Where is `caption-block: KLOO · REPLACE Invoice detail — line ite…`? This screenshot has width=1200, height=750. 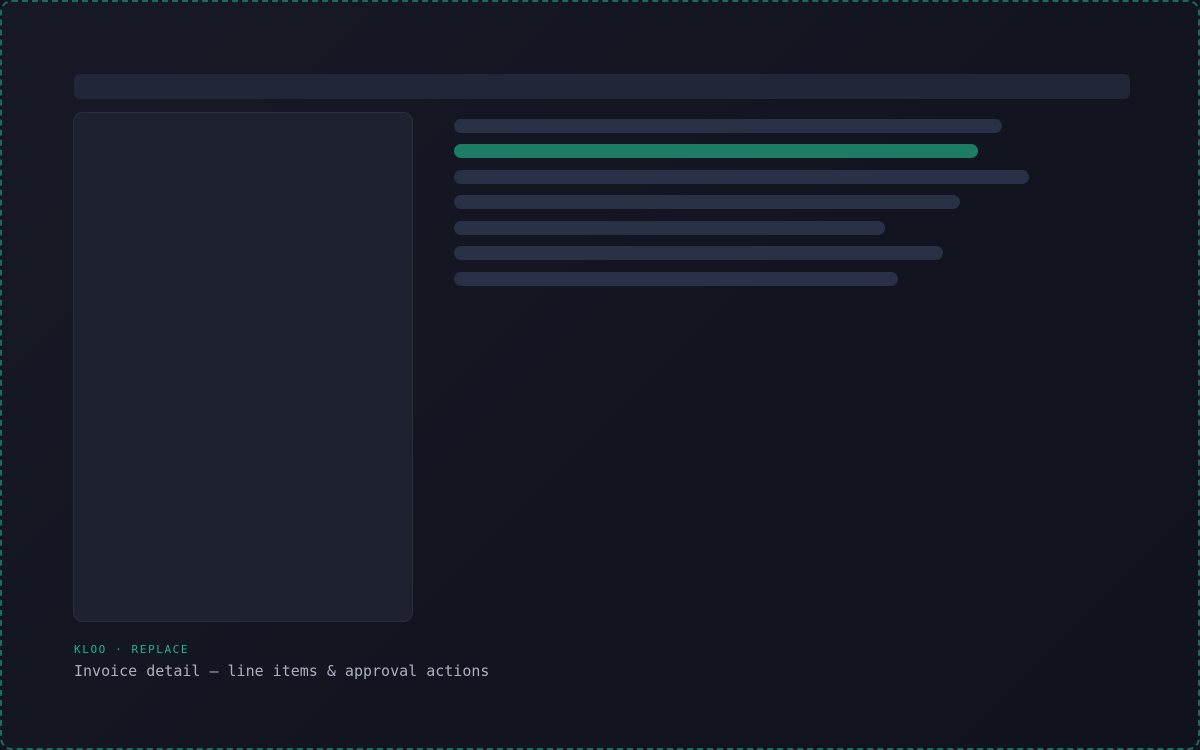 caption-block: KLOO · REPLACE Invoice detail — line ite… is located at coordinates (424, 661).